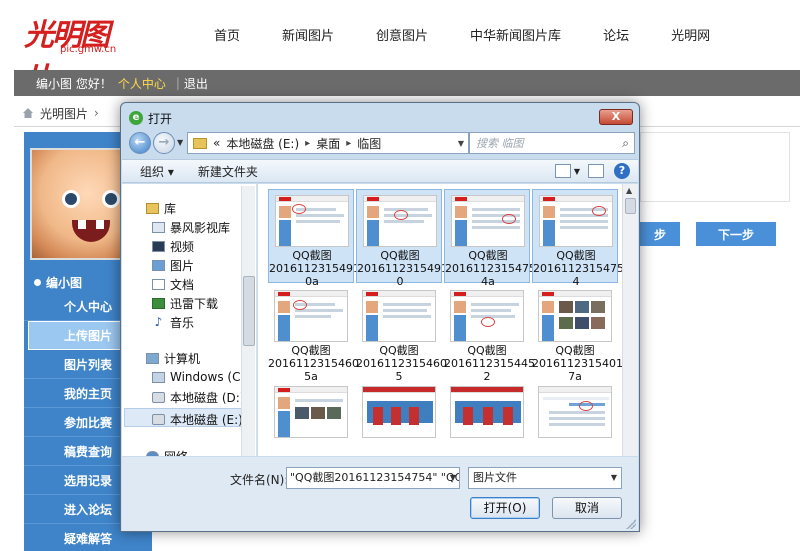  Describe the element at coordinates (630, 320) in the screenshot. I see `file-grid-scrollbar: ▲` at that location.